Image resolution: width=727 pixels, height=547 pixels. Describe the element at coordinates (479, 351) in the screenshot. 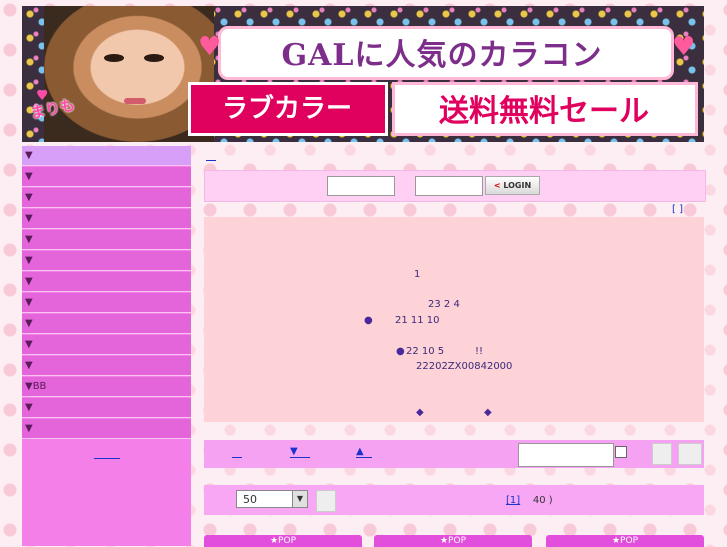

I see `notice-text: !!` at that location.